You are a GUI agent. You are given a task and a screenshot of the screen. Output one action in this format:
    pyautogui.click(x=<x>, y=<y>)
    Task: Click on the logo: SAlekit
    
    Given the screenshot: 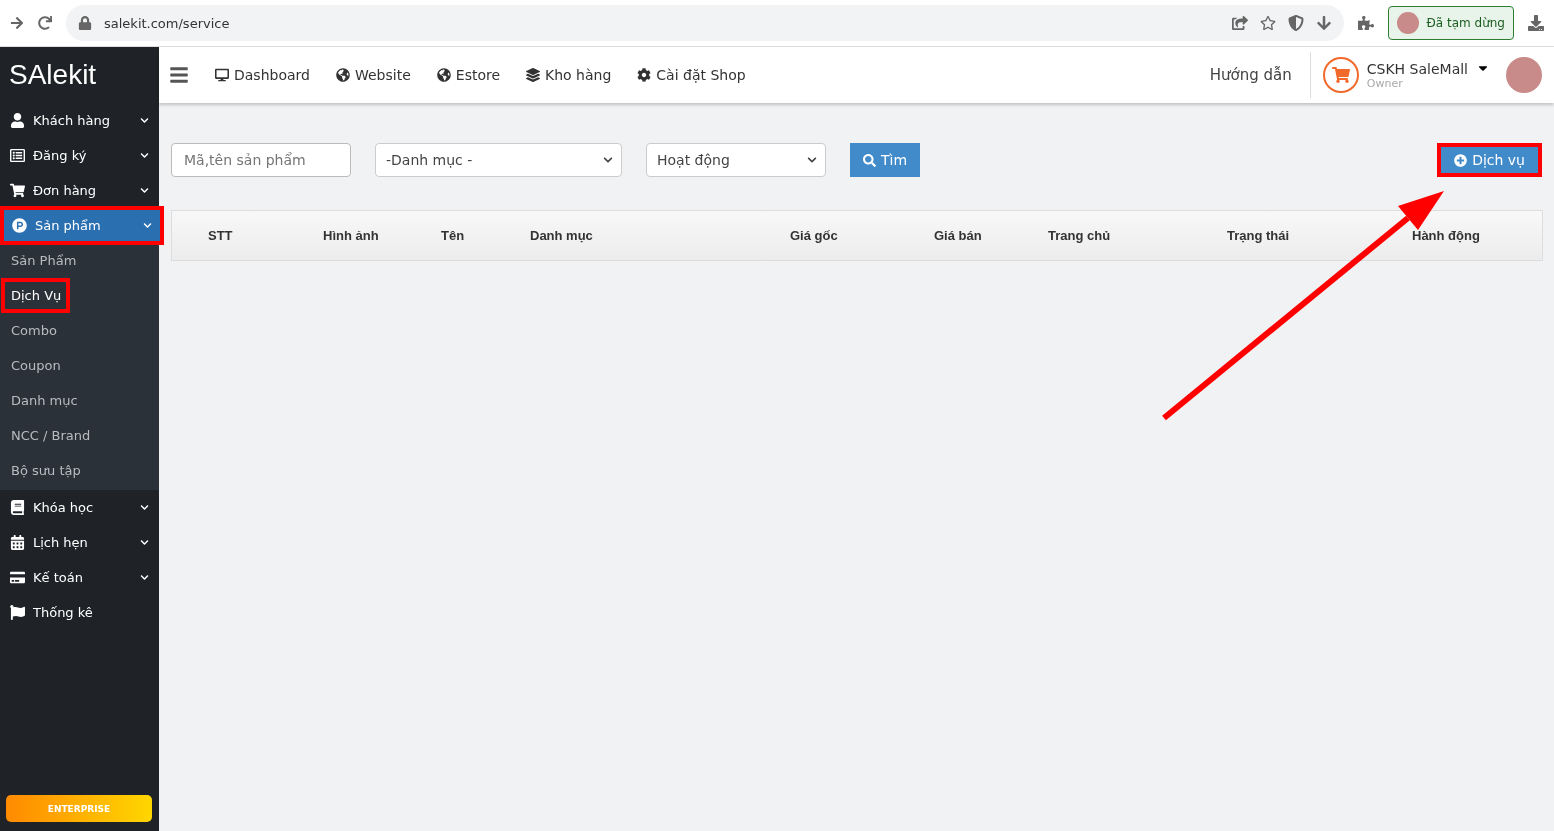 What is the action you would take?
    pyautogui.click(x=53, y=75)
    